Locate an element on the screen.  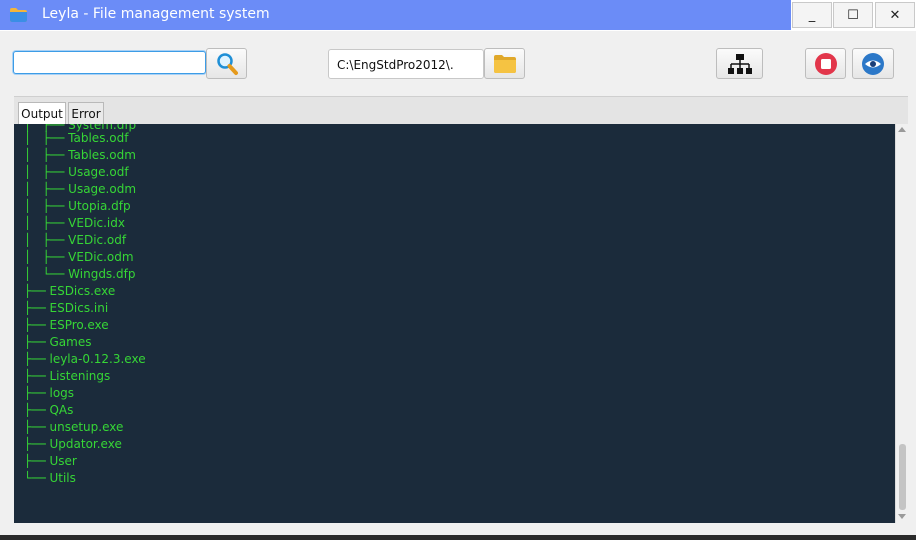
console-line: ├── Games is located at coordinates (58, 342).